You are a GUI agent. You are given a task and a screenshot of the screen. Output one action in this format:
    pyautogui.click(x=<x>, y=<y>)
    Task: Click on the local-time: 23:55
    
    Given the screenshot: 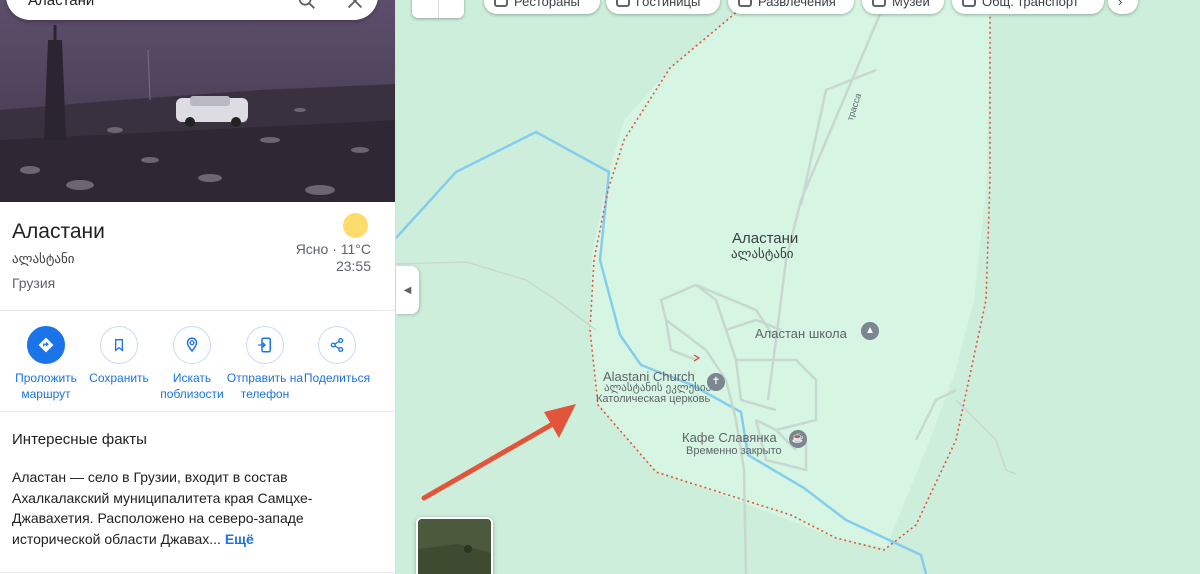 What is the action you would take?
    pyautogui.click(x=353, y=266)
    